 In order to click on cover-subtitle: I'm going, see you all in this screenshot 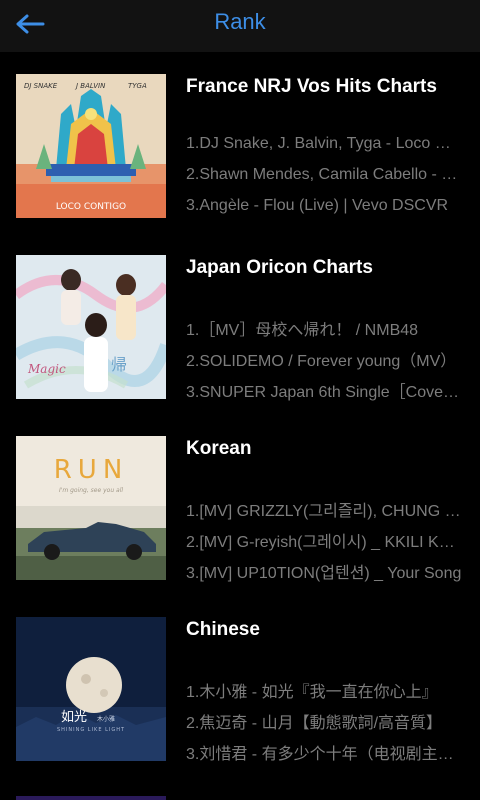, I will do `click(91, 490)`.